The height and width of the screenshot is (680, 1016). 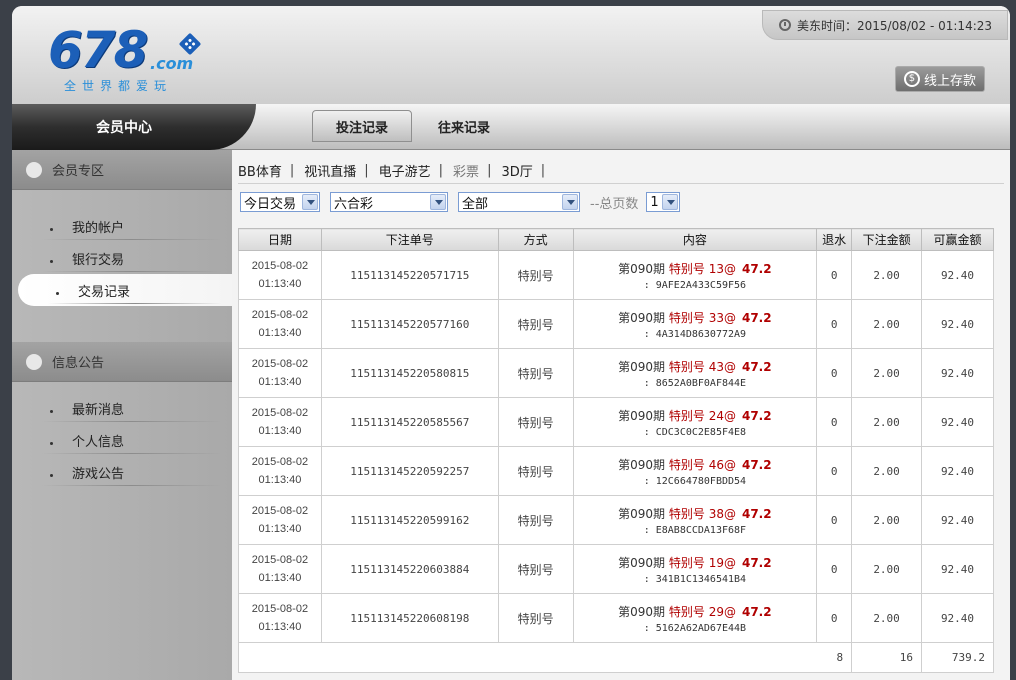 I want to click on cell-bet-id: 115113145220571715, so click(x=409, y=275).